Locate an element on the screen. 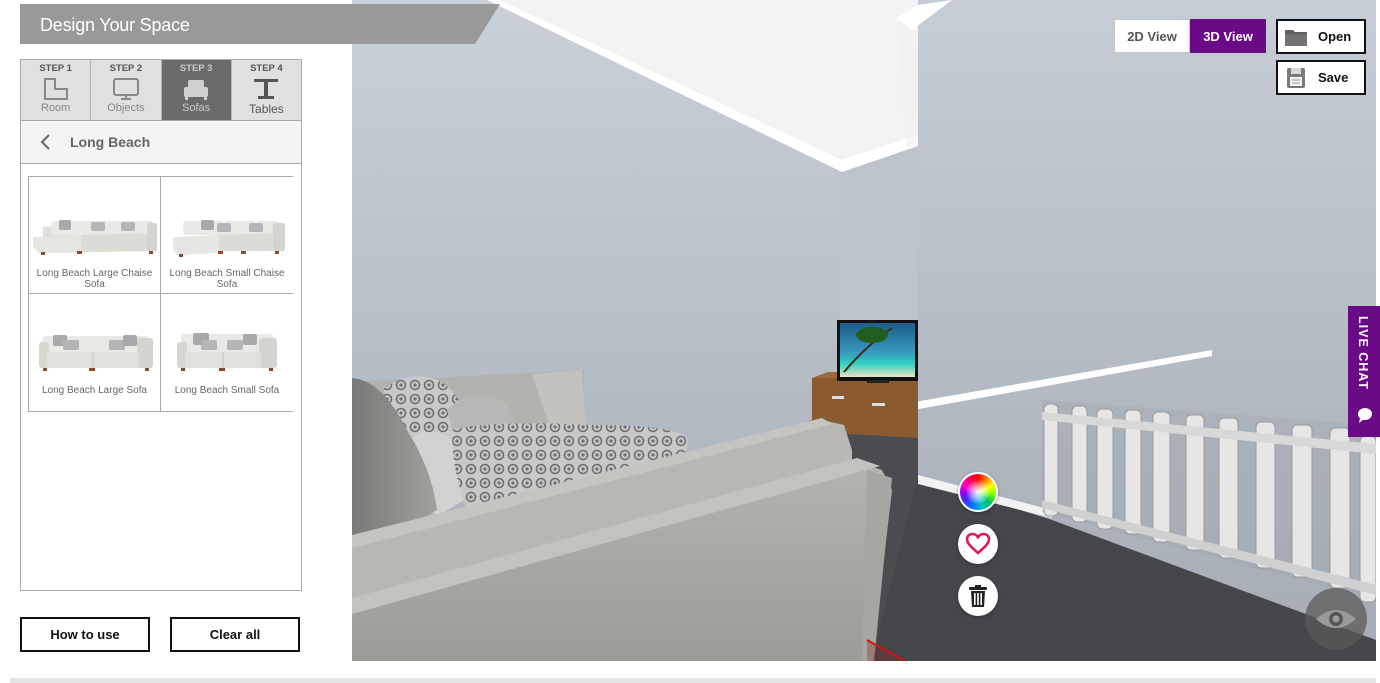  product-card: Long Beach Large Sofa is located at coordinates (95, 352).